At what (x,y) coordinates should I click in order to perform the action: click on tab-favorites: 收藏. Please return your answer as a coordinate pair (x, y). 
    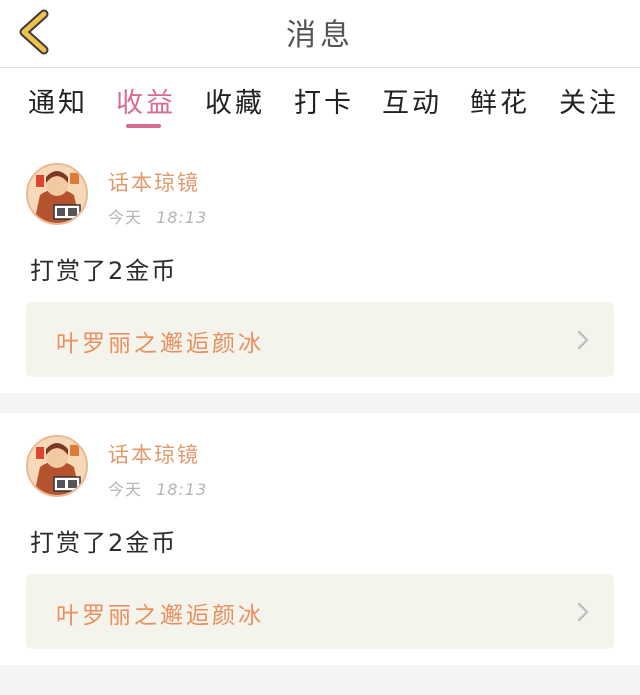
    Looking at the image, I should click on (235, 100).